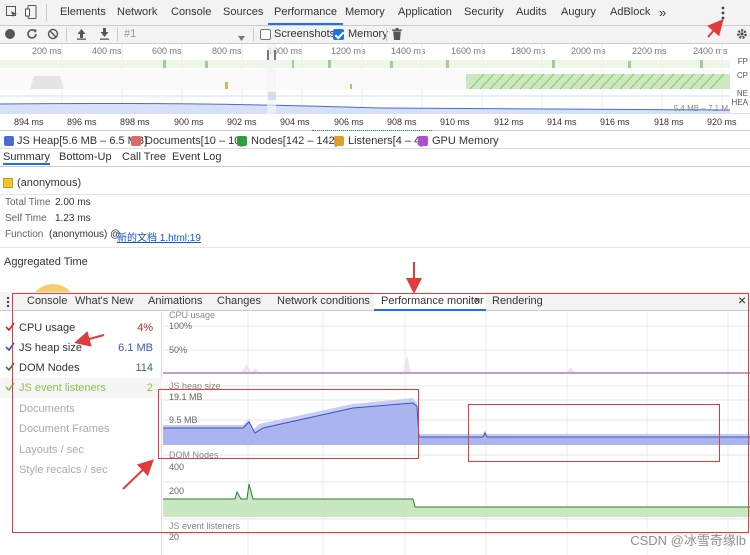  Describe the element at coordinates (46, 262) in the screenshot. I see `aggregated-time-heading: Aggregated Time` at that location.